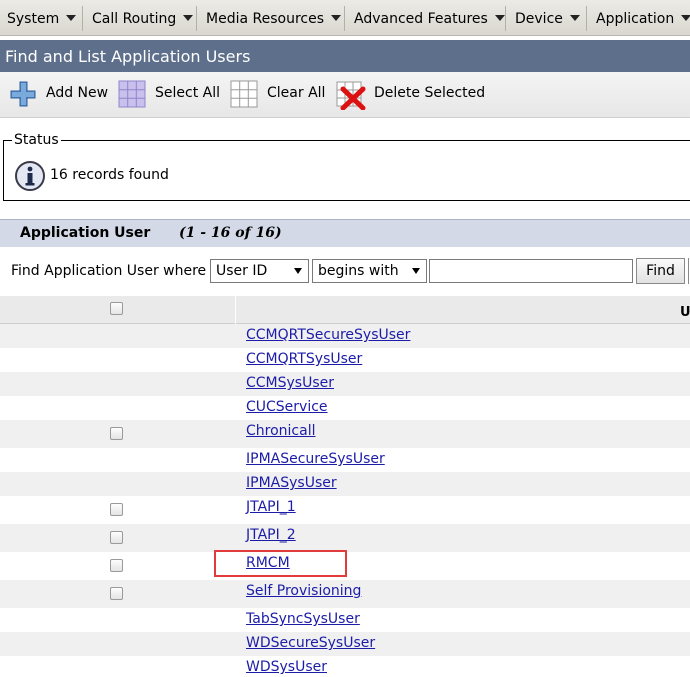 The width and height of the screenshot is (690, 677). What do you see at coordinates (345, 310) in the screenshot?
I see `table-header: U` at bounding box center [345, 310].